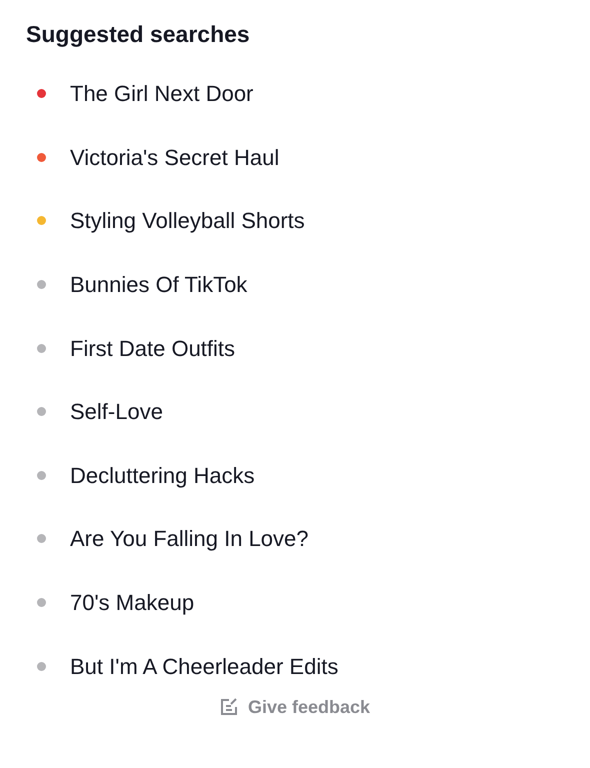 This screenshot has width=590, height=768. What do you see at coordinates (132, 603) in the screenshot?
I see `suggestion-link: 70's Makeup` at bounding box center [132, 603].